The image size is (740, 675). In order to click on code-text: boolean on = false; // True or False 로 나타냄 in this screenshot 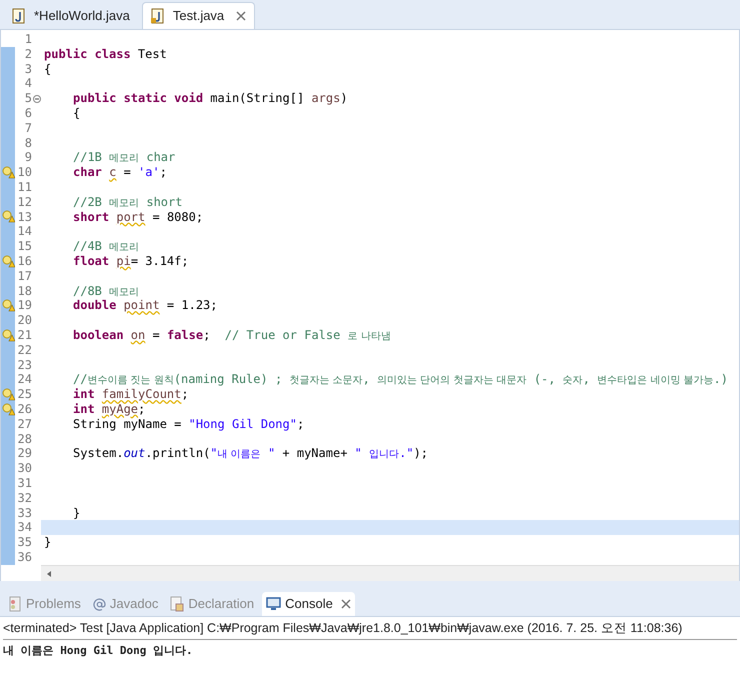, I will do `click(232, 335)`.